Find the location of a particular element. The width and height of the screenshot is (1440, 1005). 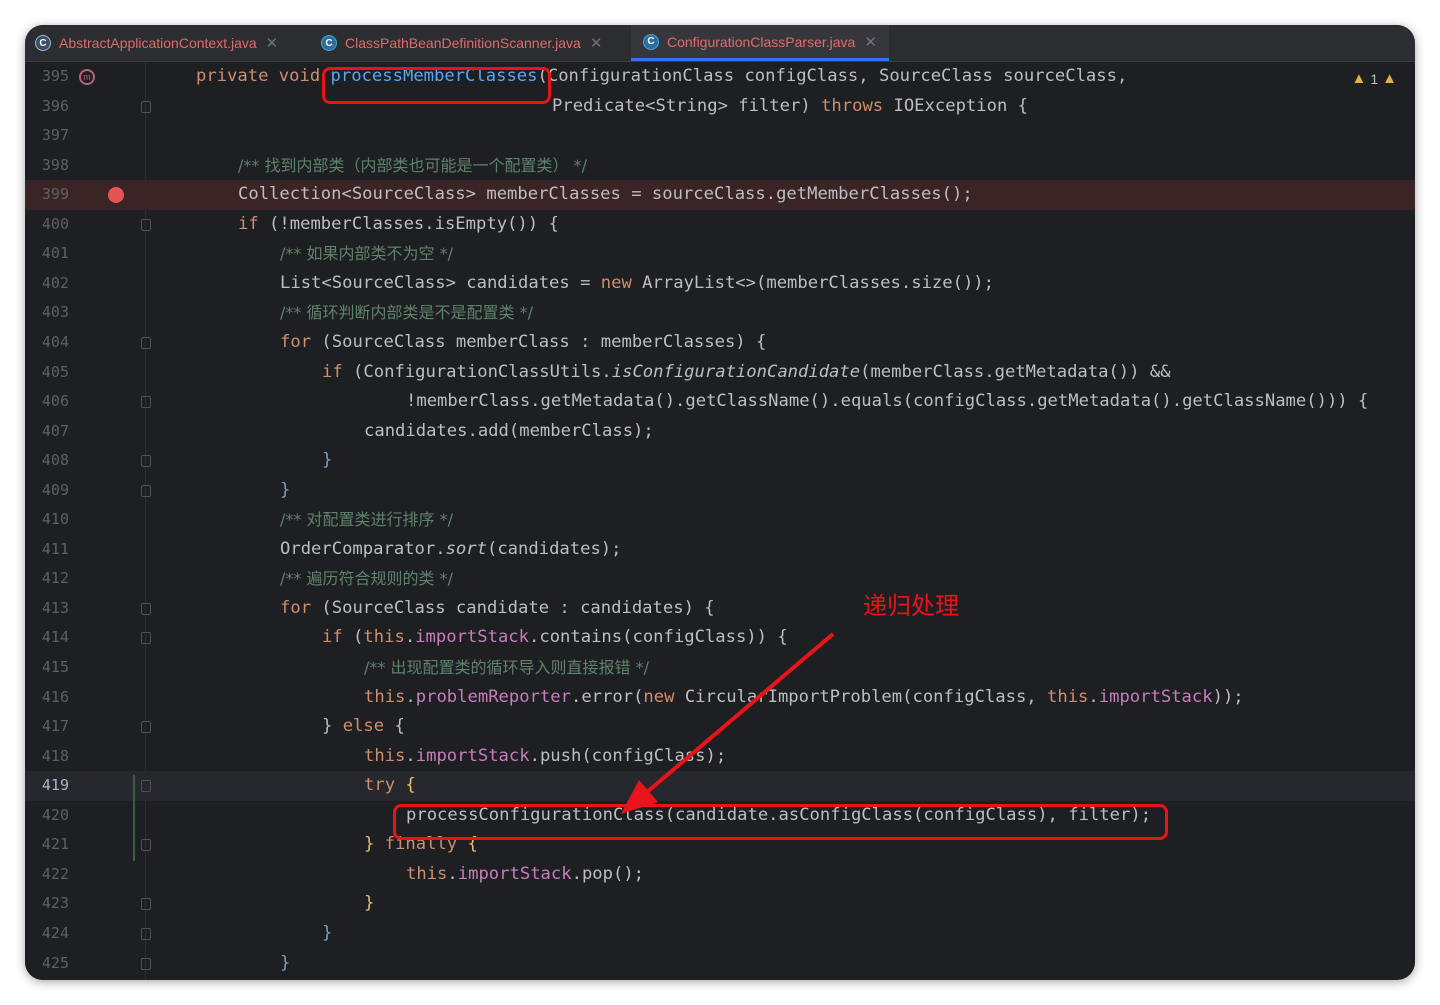

code-text: this.importStack.pop(); is located at coordinates (525, 873).